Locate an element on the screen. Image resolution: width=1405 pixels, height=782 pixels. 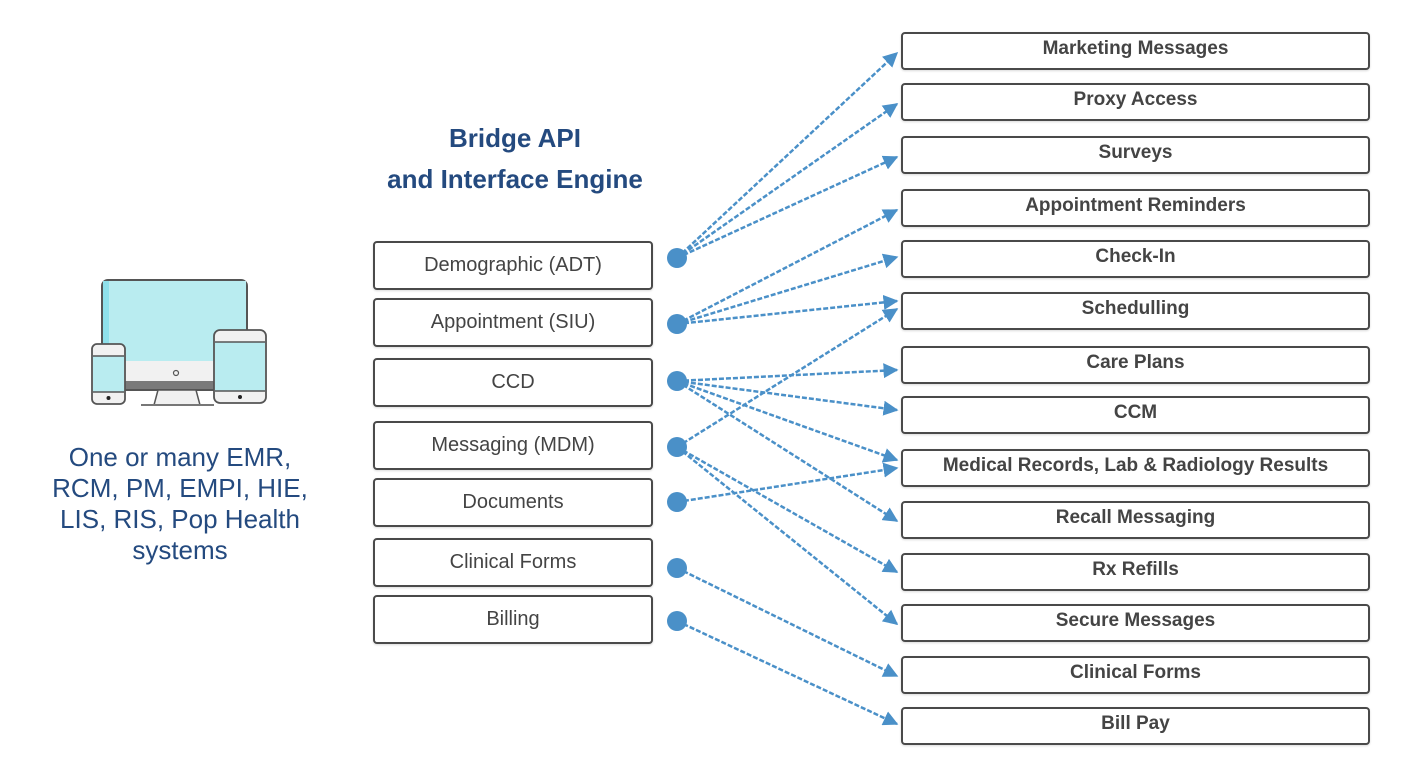
connector-messaging-to-scheduling is located at coordinates (787, 378).